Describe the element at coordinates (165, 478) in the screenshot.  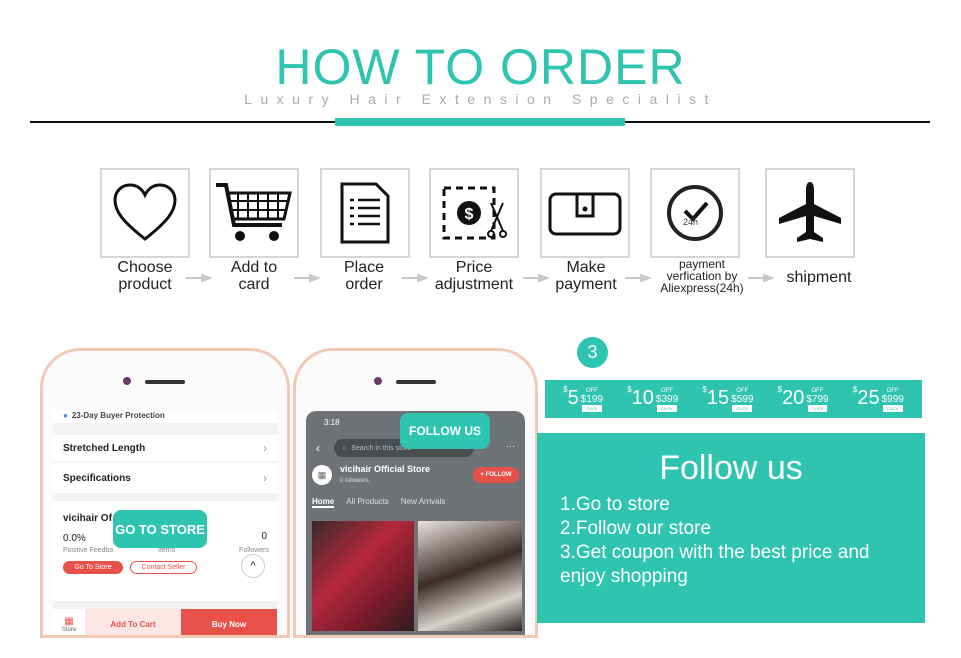
I see `specifications-row: Specifications ›` at that location.